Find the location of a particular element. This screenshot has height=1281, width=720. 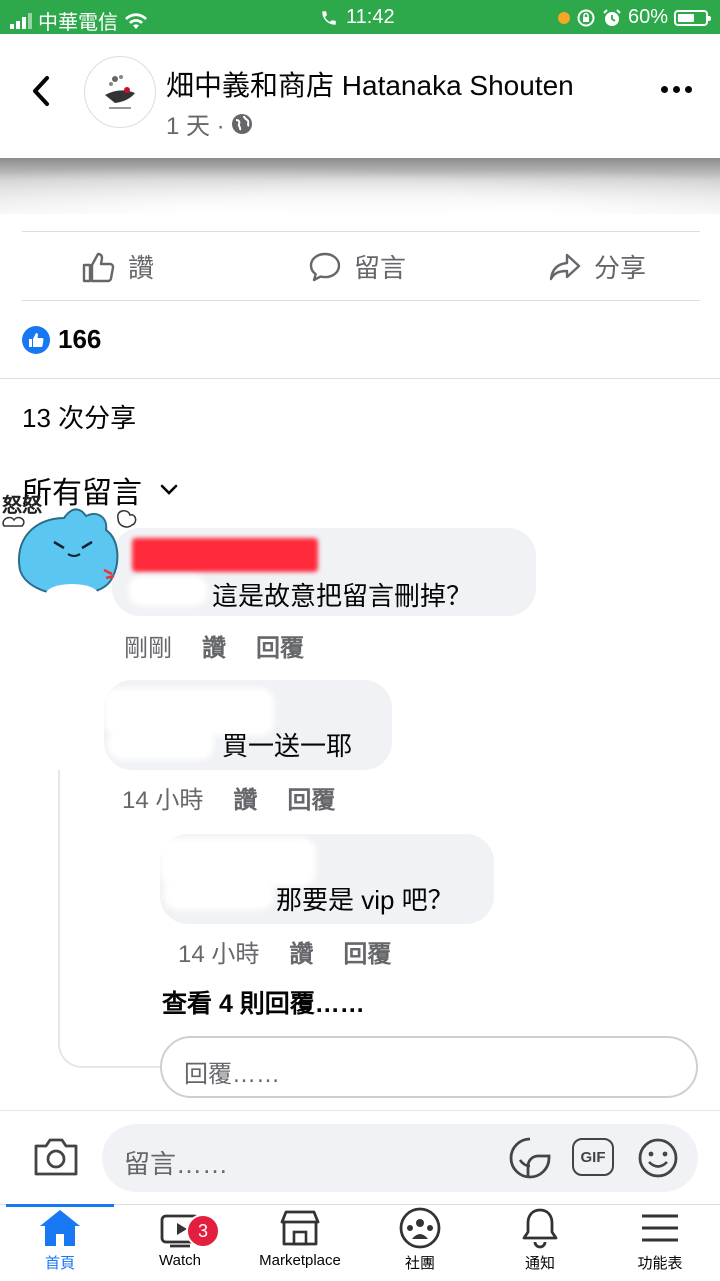

reaction-count: 166 is located at coordinates (80, 339).